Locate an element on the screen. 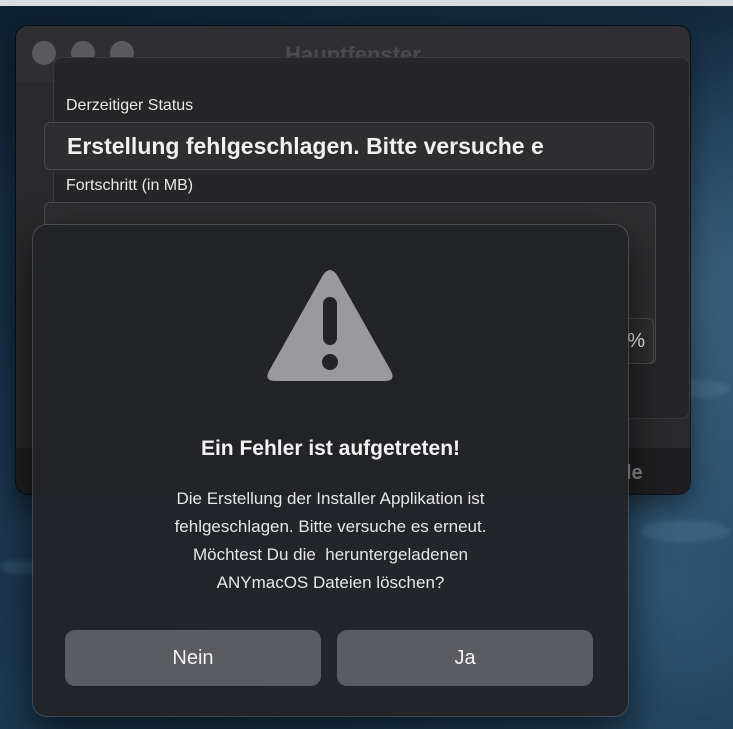 The height and width of the screenshot is (729, 733). yes-button: Ja is located at coordinates (465, 658).